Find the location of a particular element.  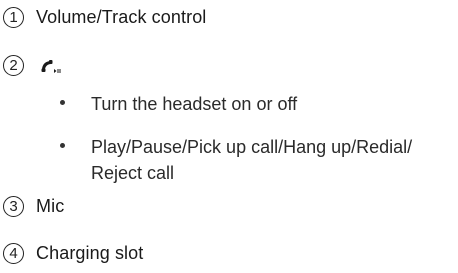

item-label: Charging slot is located at coordinates (90, 253).